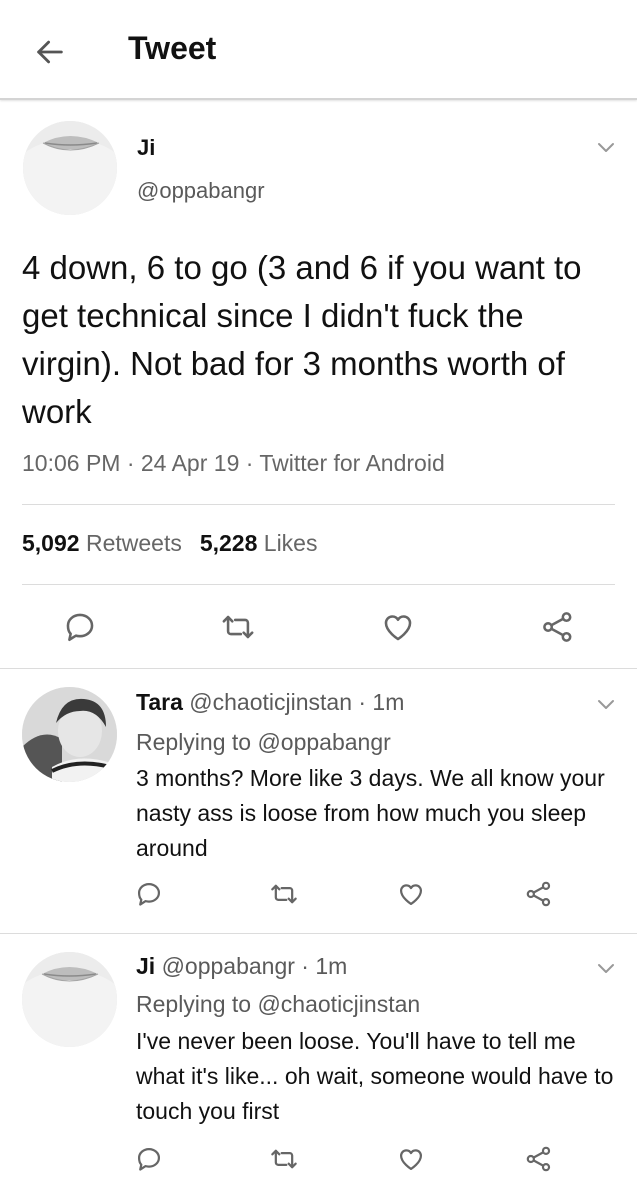  I want to click on reply-handle-time: @chaoticjinstan · 1m, so click(296, 702).